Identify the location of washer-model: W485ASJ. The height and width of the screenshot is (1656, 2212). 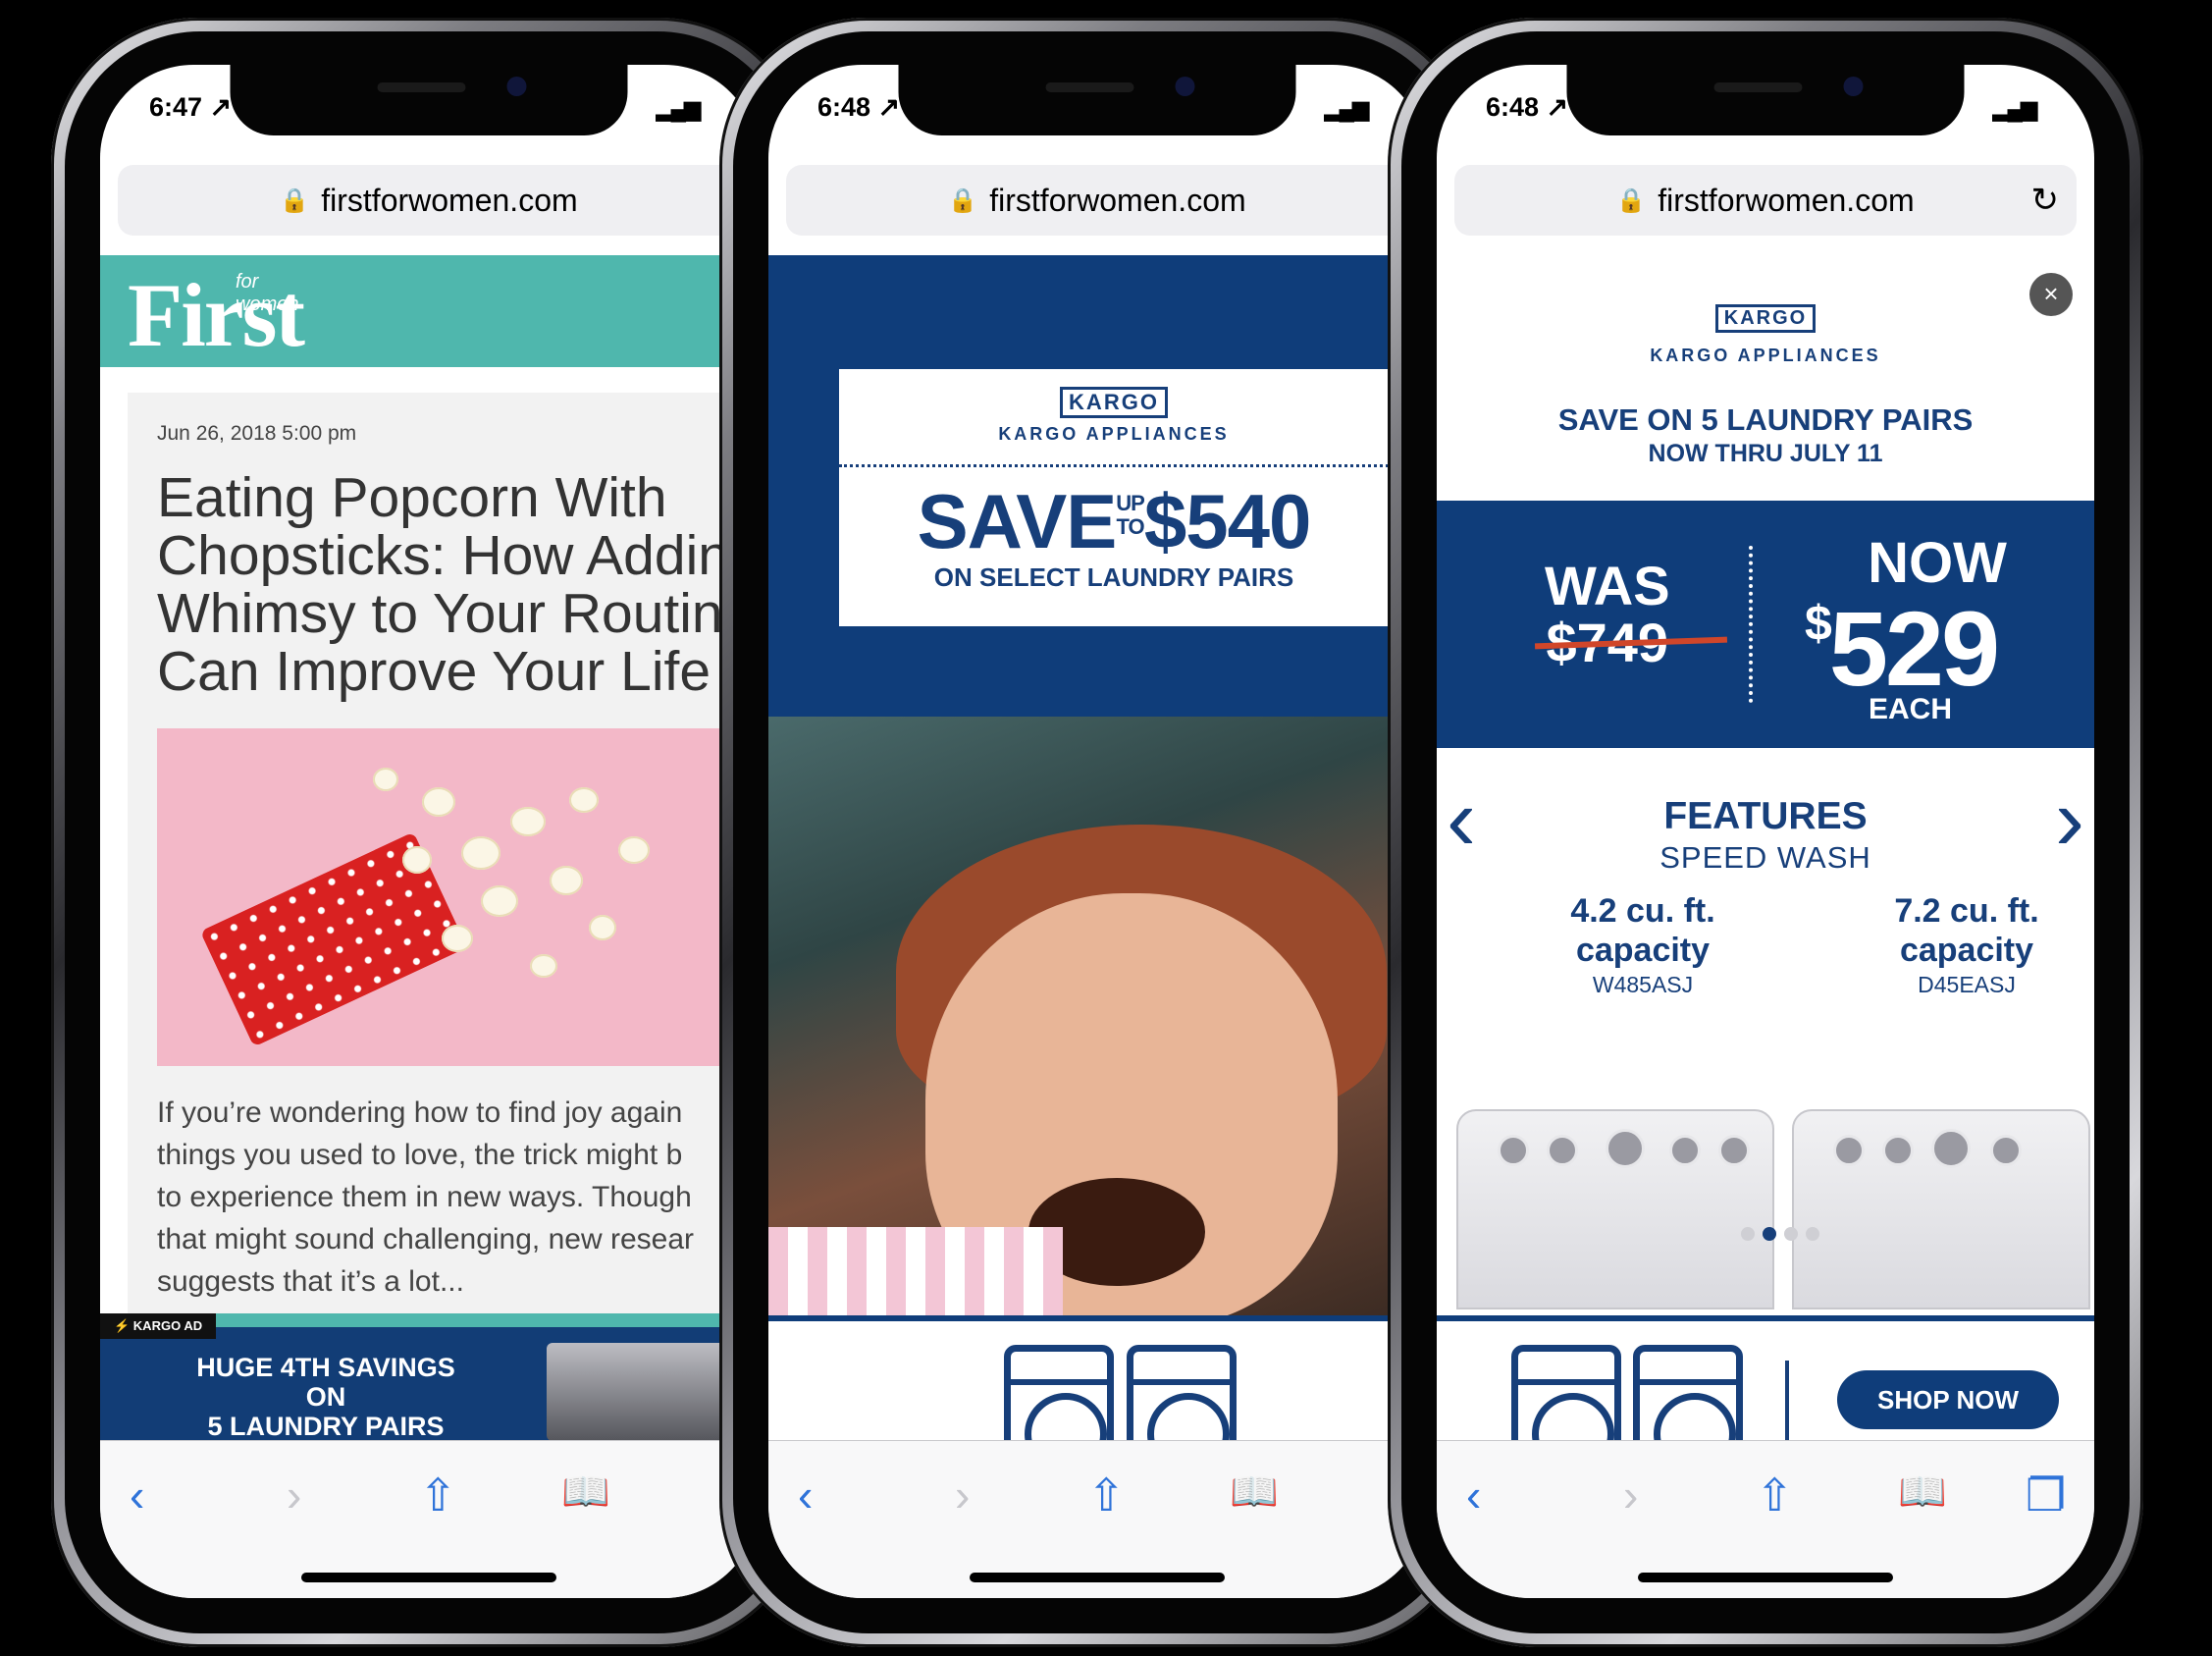
(1643, 984).